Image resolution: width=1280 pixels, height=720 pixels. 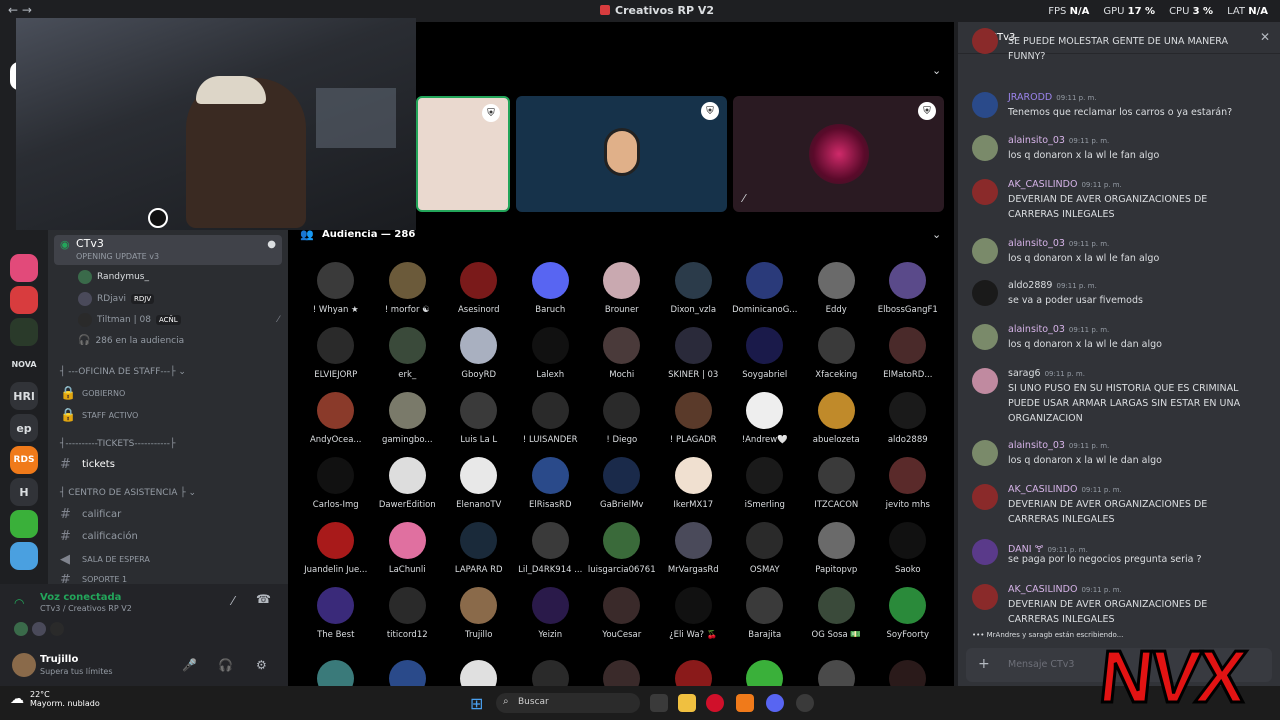 I want to click on audience-member: Carlos-Img, so click(x=336, y=484).